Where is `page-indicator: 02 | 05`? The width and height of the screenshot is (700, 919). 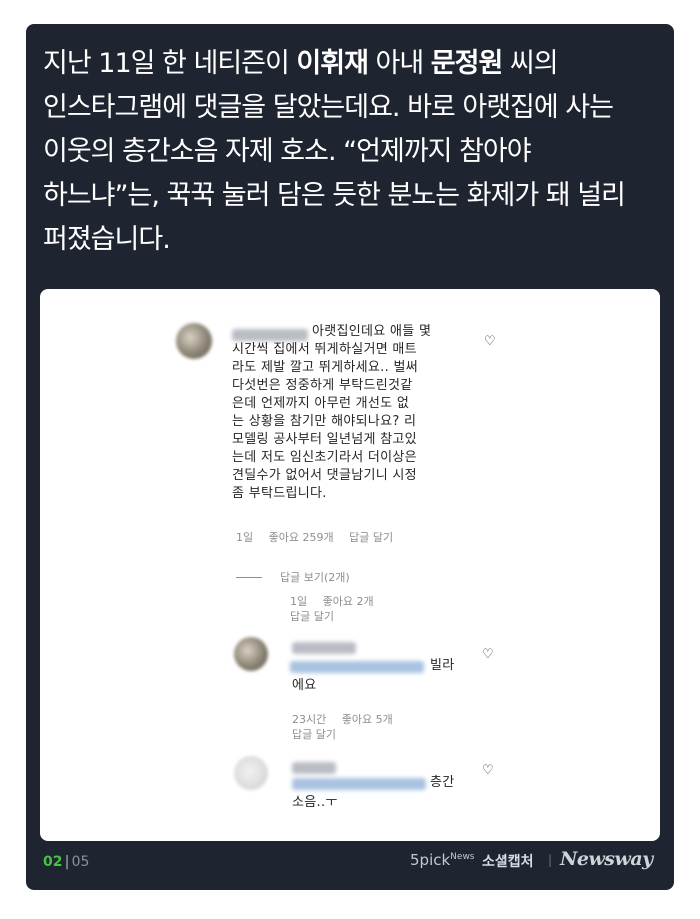 page-indicator: 02 | 05 is located at coordinates (66, 862).